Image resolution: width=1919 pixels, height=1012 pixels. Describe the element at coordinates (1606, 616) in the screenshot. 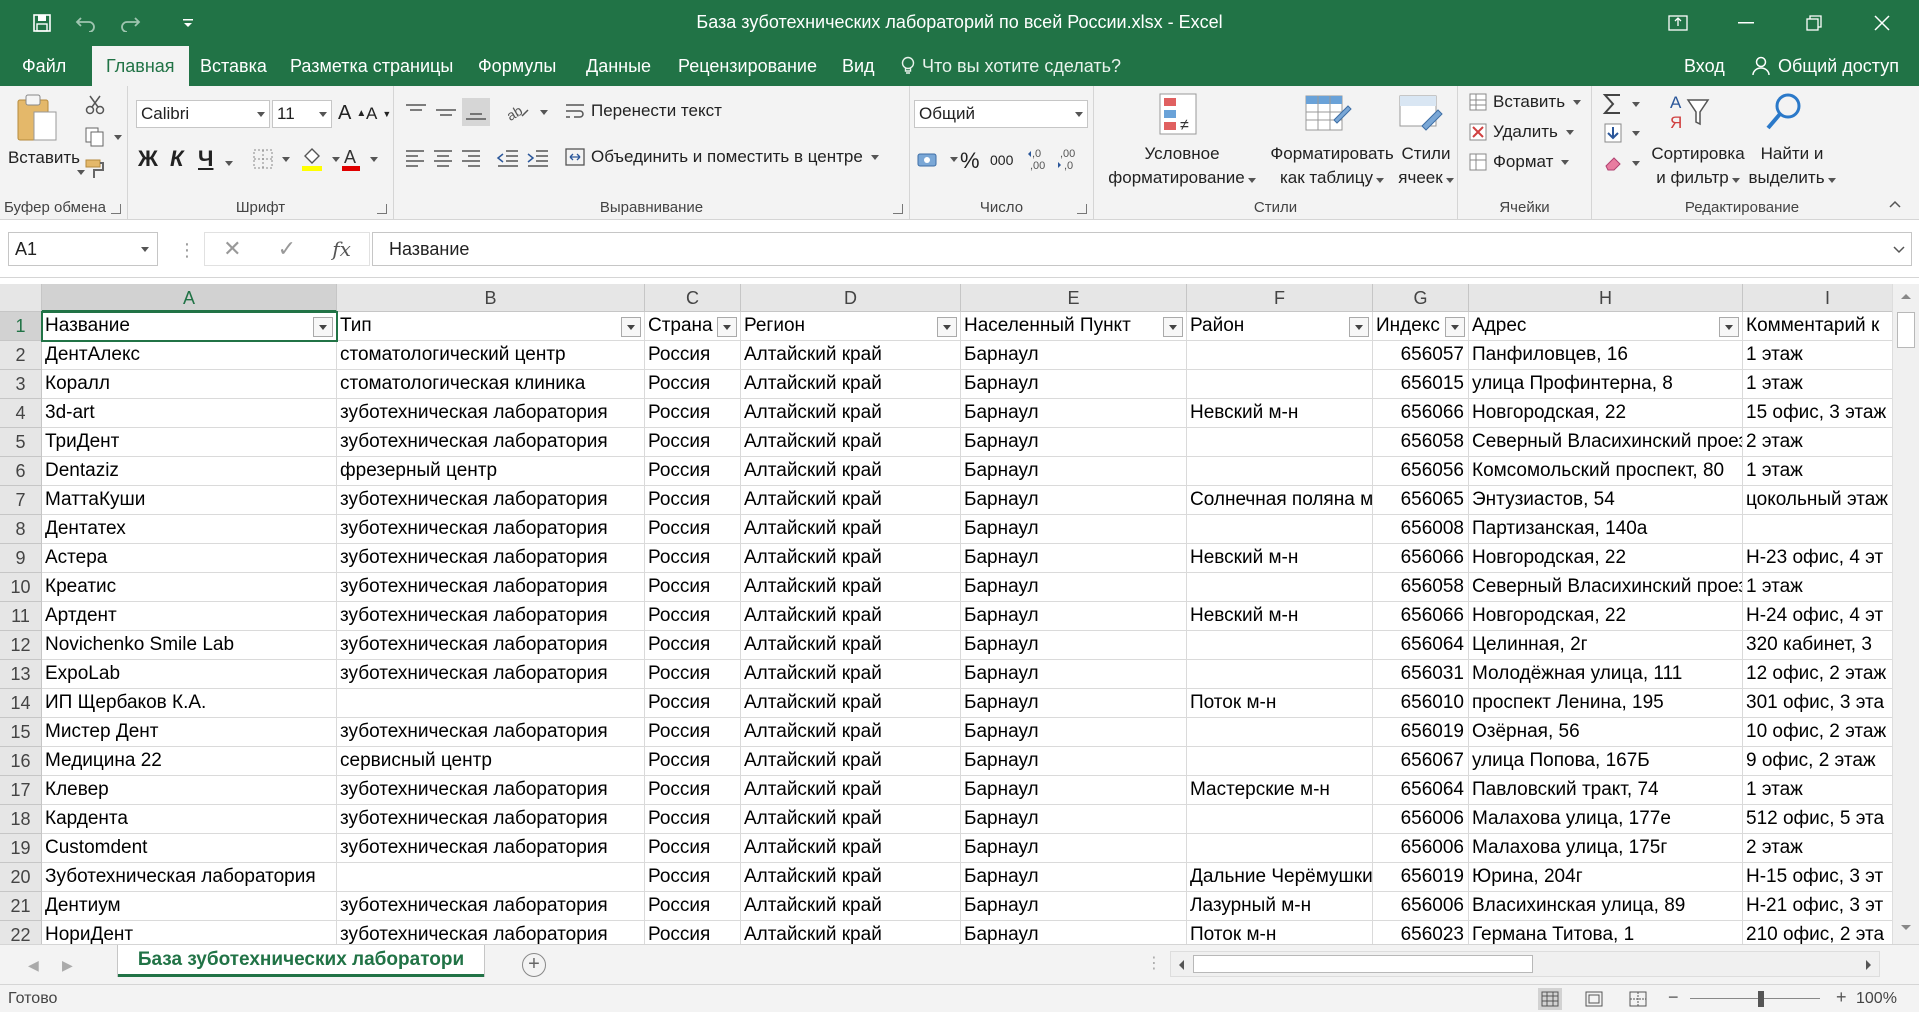

I see `table-cell: Новгородская, 22` at that location.